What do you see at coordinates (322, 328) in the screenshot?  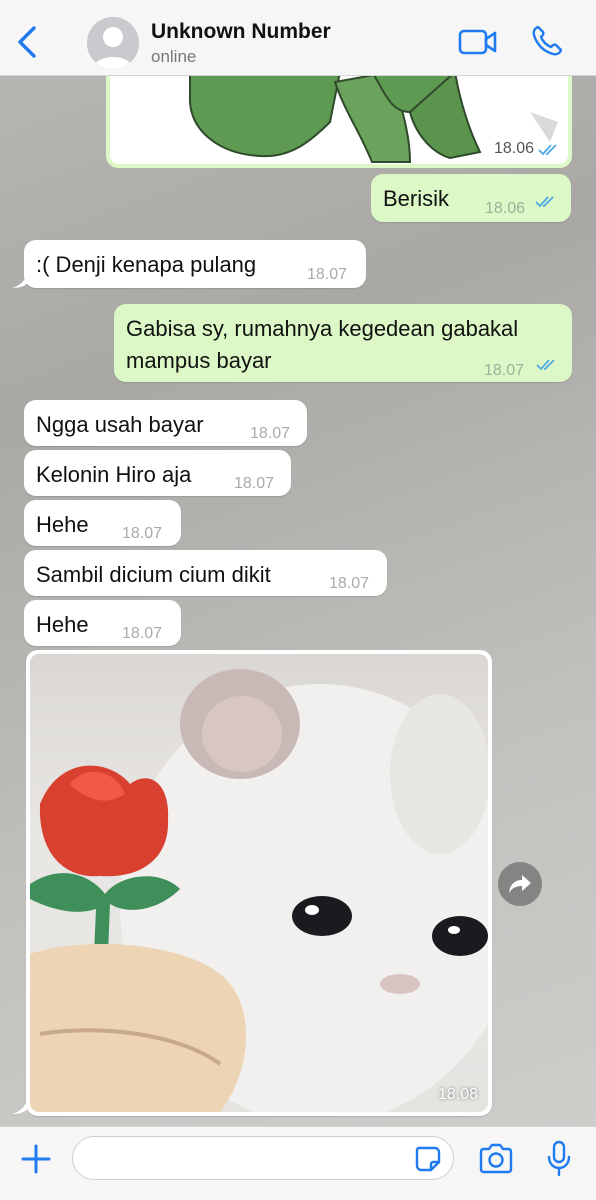 I see `message-text-line-1: Gabisa sy, rumahnya kegedean gabakal` at bounding box center [322, 328].